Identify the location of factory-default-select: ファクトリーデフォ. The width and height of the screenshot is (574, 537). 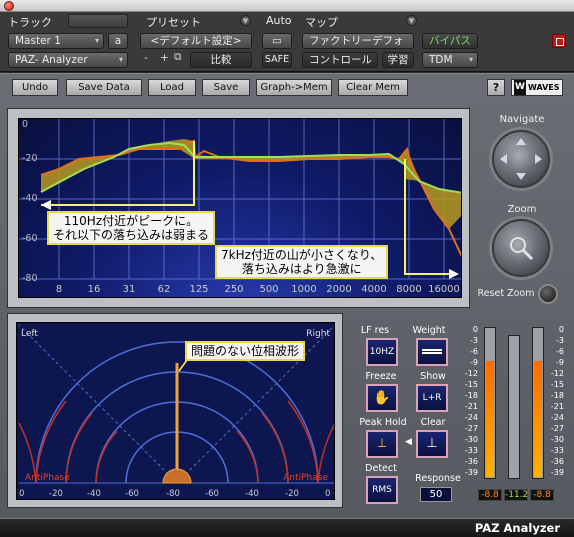
(358, 41).